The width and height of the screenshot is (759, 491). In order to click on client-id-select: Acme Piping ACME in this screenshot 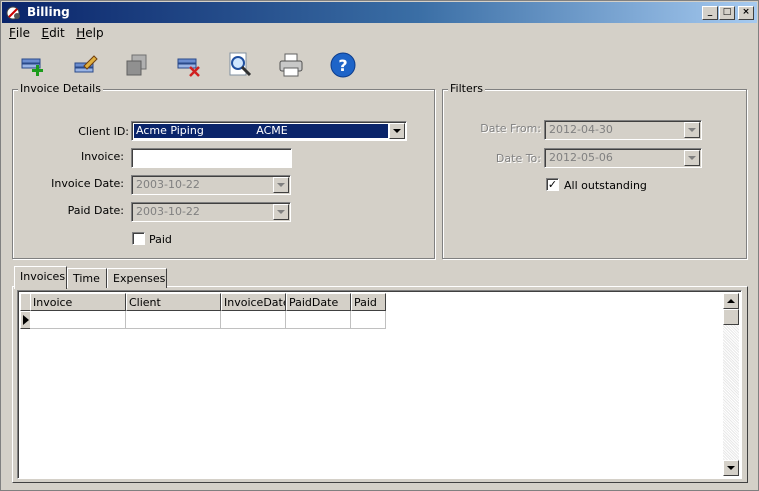, I will do `click(269, 131)`.